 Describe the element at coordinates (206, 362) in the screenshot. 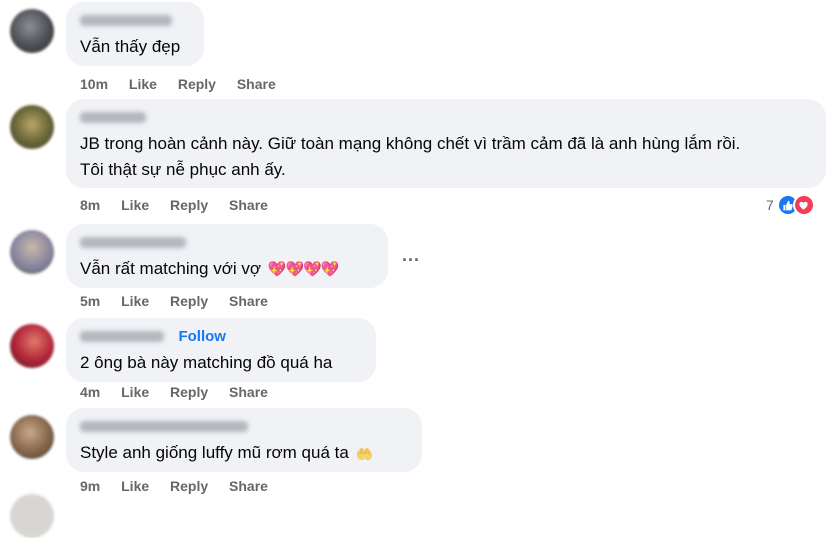

I see `comment-text: 2 ông bà này matching đồ quá ha` at that location.